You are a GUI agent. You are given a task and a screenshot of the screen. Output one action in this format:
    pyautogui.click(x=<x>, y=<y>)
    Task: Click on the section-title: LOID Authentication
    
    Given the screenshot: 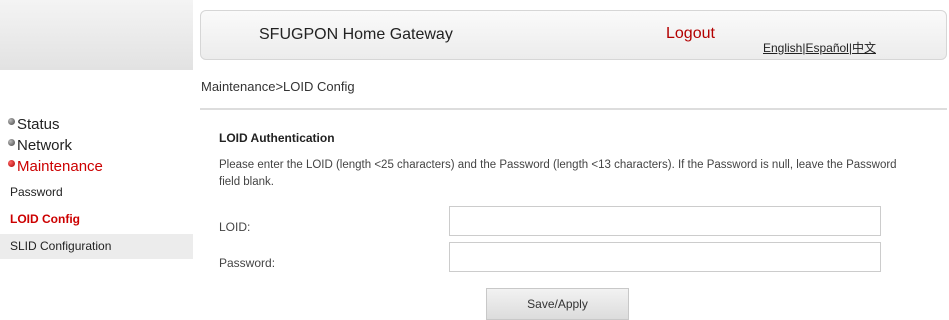 What is the action you would take?
    pyautogui.click(x=277, y=138)
    